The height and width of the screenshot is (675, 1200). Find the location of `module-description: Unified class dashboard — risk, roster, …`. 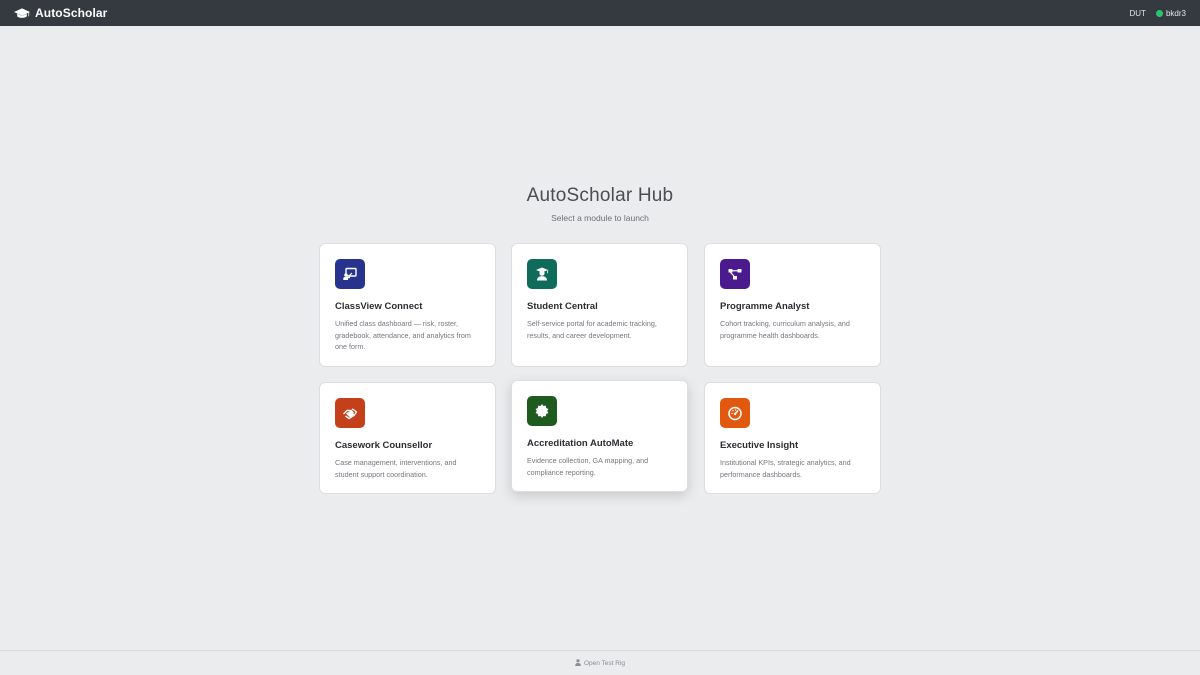

module-description: Unified class dashboard — risk, roster, … is located at coordinates (403, 335).